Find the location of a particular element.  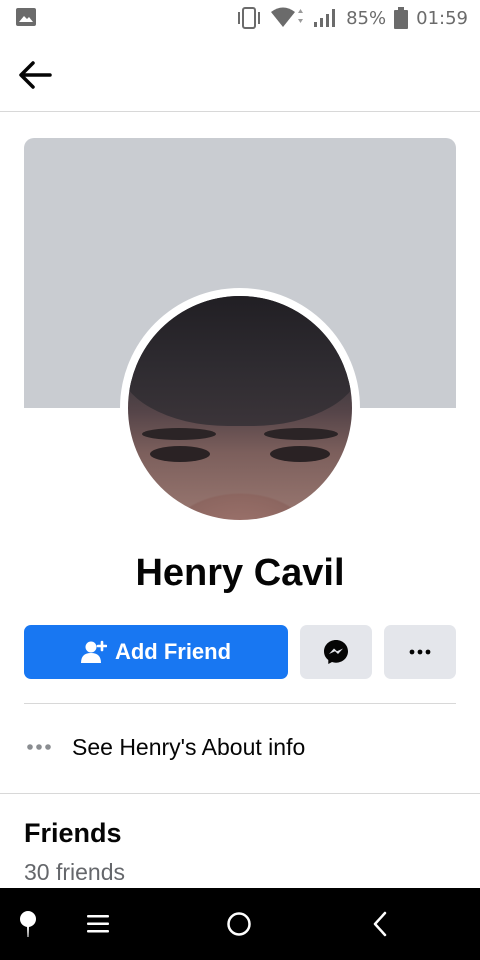

divider is located at coordinates (240, 703).